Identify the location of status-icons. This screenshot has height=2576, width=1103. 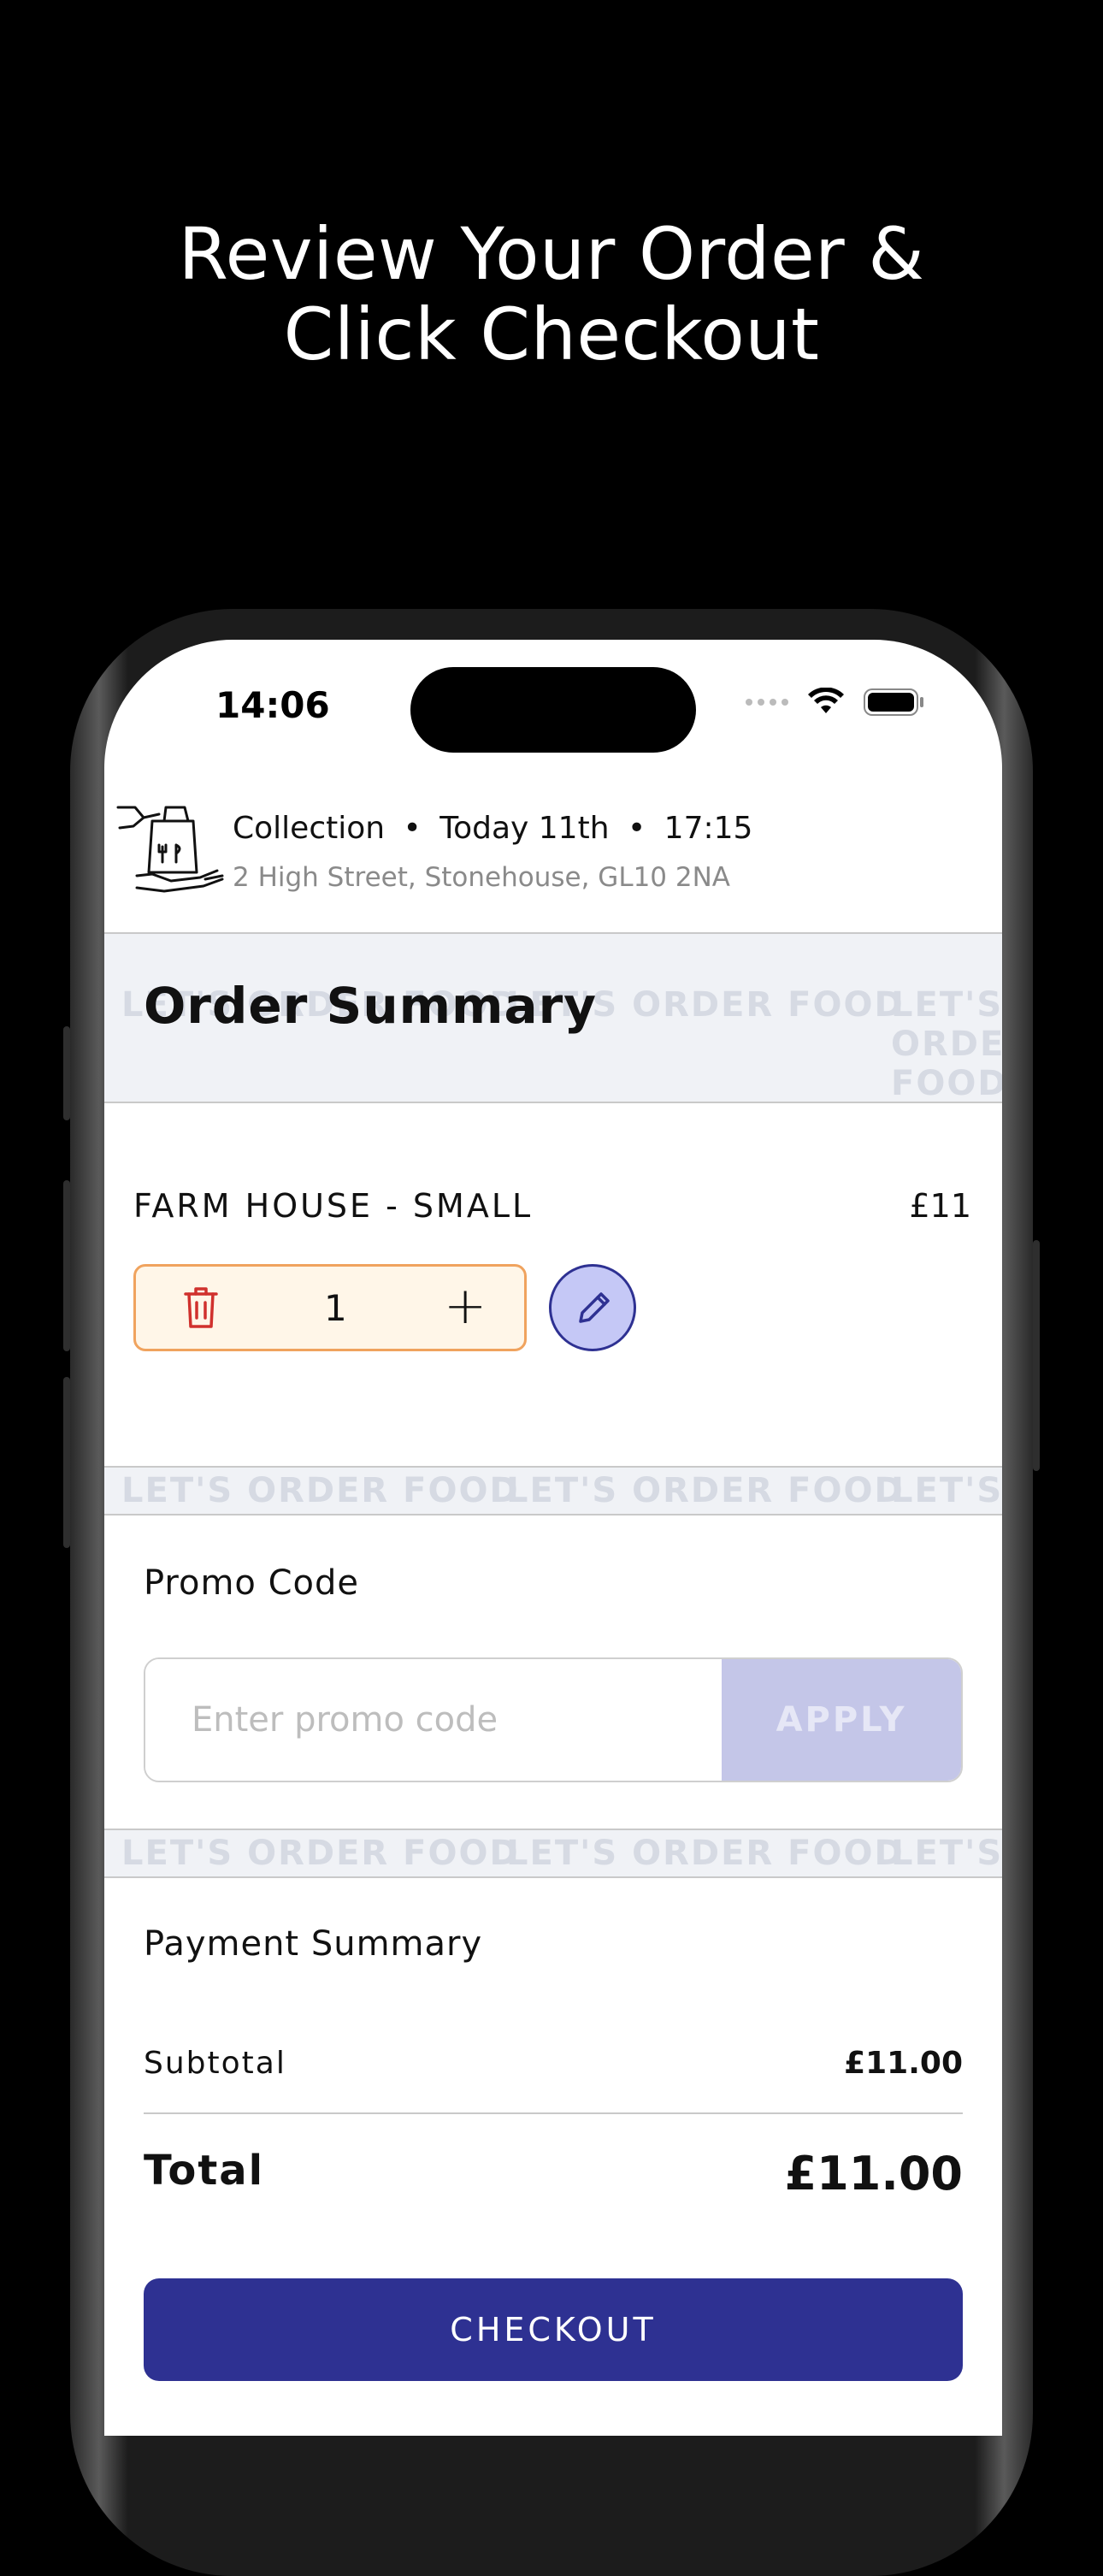
(836, 702).